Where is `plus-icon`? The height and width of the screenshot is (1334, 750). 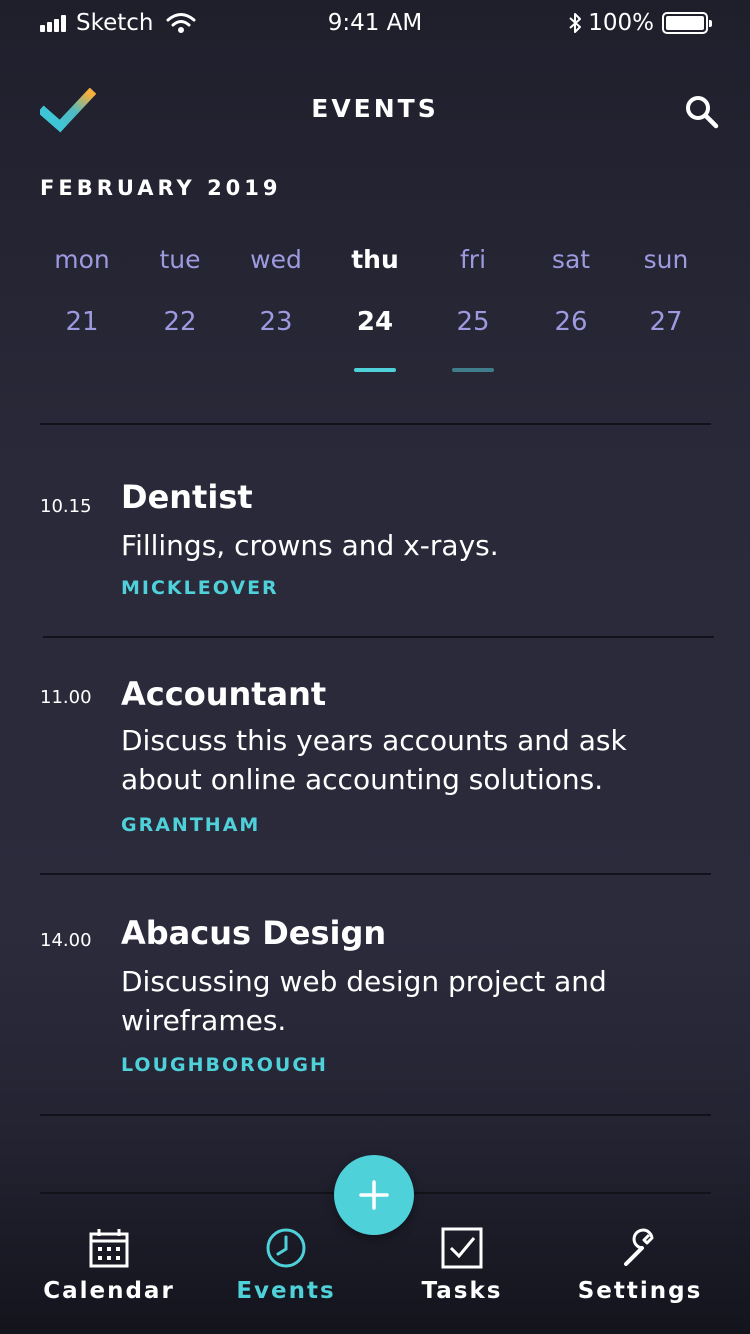 plus-icon is located at coordinates (374, 1195).